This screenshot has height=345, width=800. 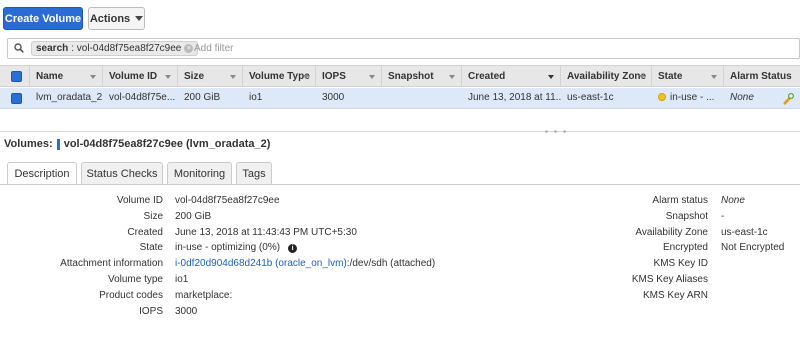 I want to click on detail-label-volume-id: Volume ID, so click(x=139, y=200).